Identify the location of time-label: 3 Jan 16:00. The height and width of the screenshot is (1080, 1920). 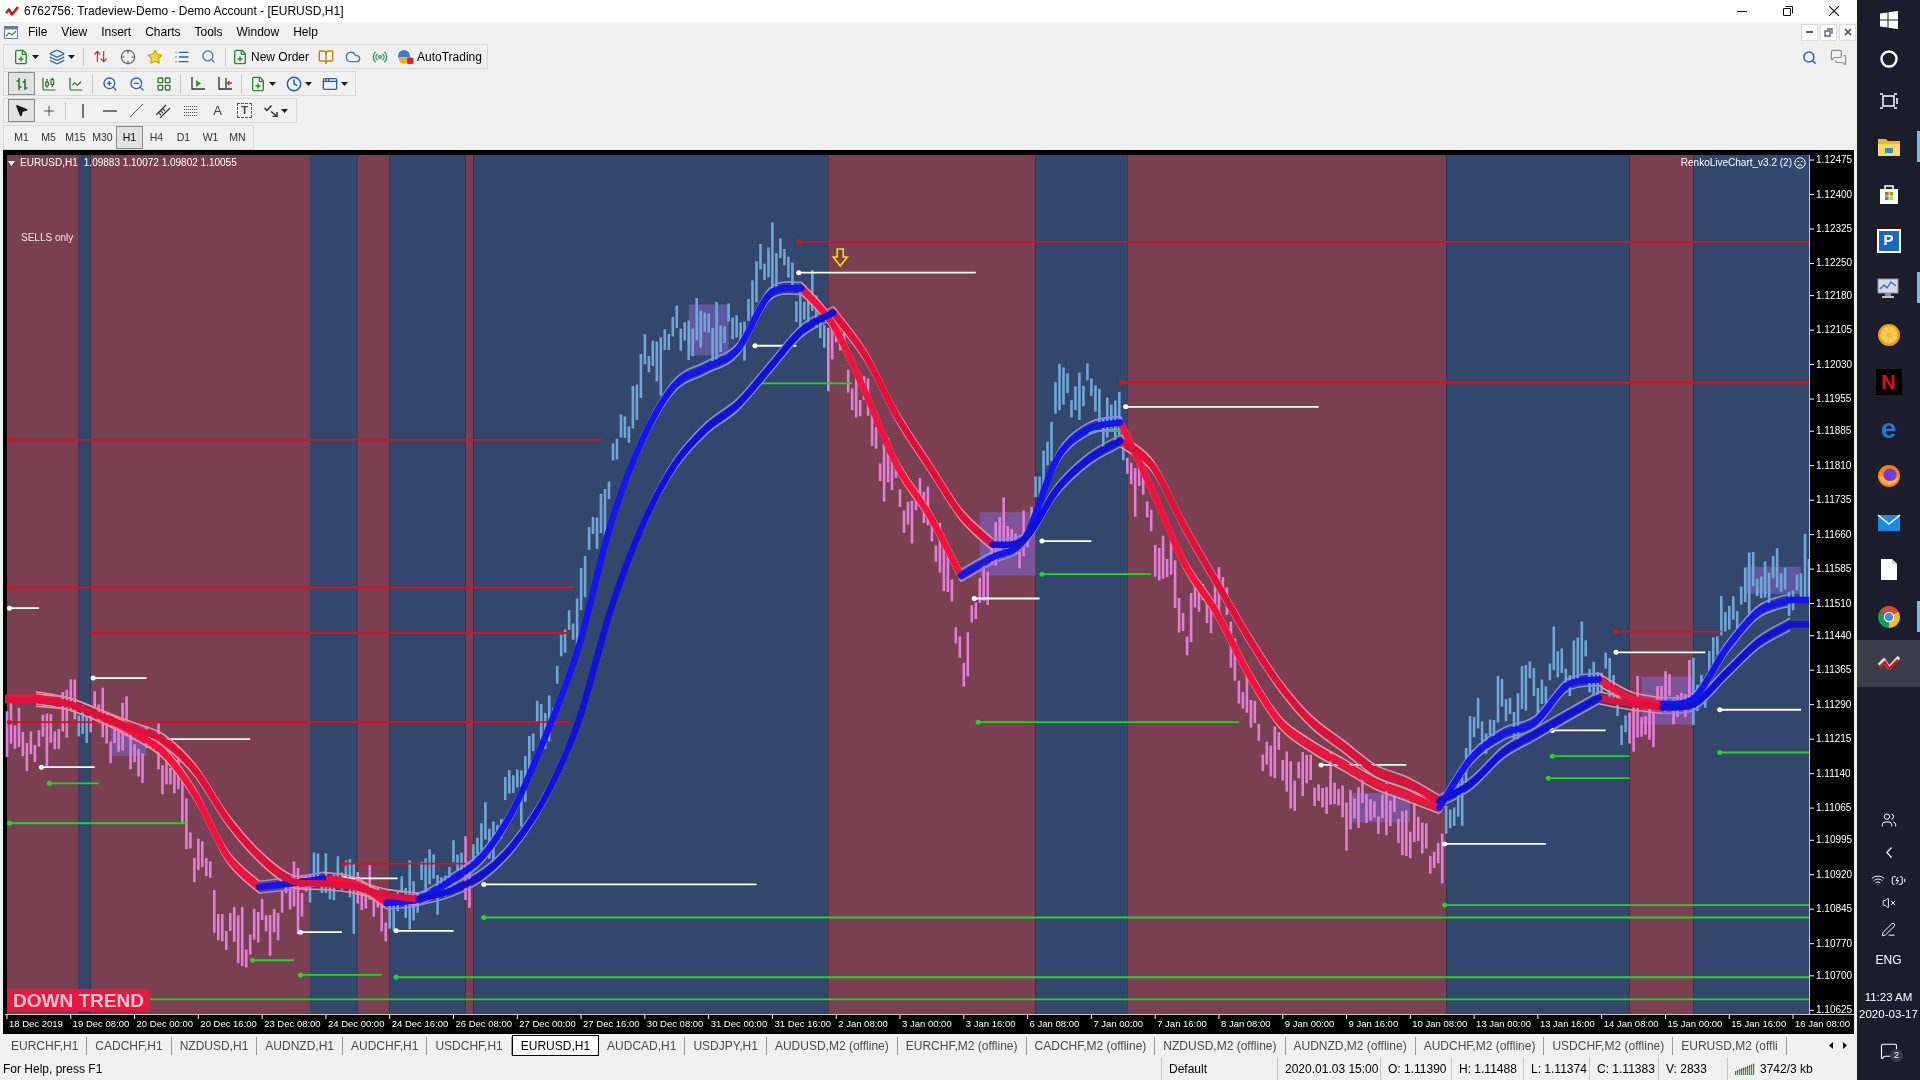
(990, 1024).